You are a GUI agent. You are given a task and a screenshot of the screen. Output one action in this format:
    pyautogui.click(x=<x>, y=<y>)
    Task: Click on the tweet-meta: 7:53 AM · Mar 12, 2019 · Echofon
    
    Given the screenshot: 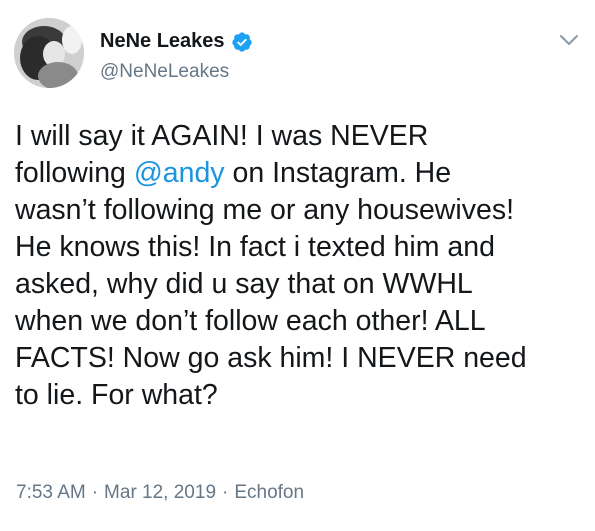 What is the action you would take?
    pyautogui.click(x=160, y=493)
    